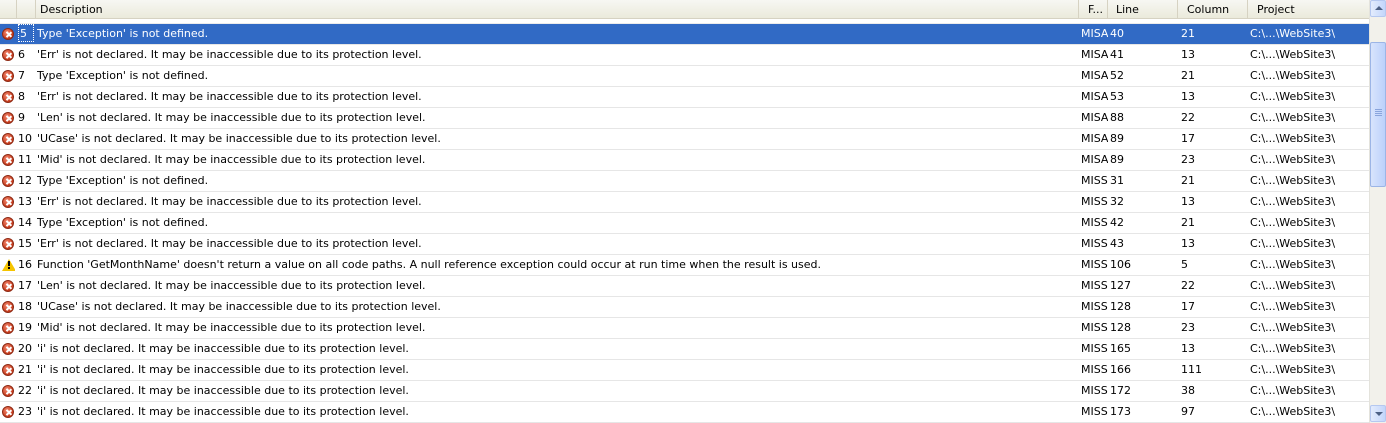  Describe the element at coordinates (1117, 96) in the screenshot. I see `row-line: 53` at that location.